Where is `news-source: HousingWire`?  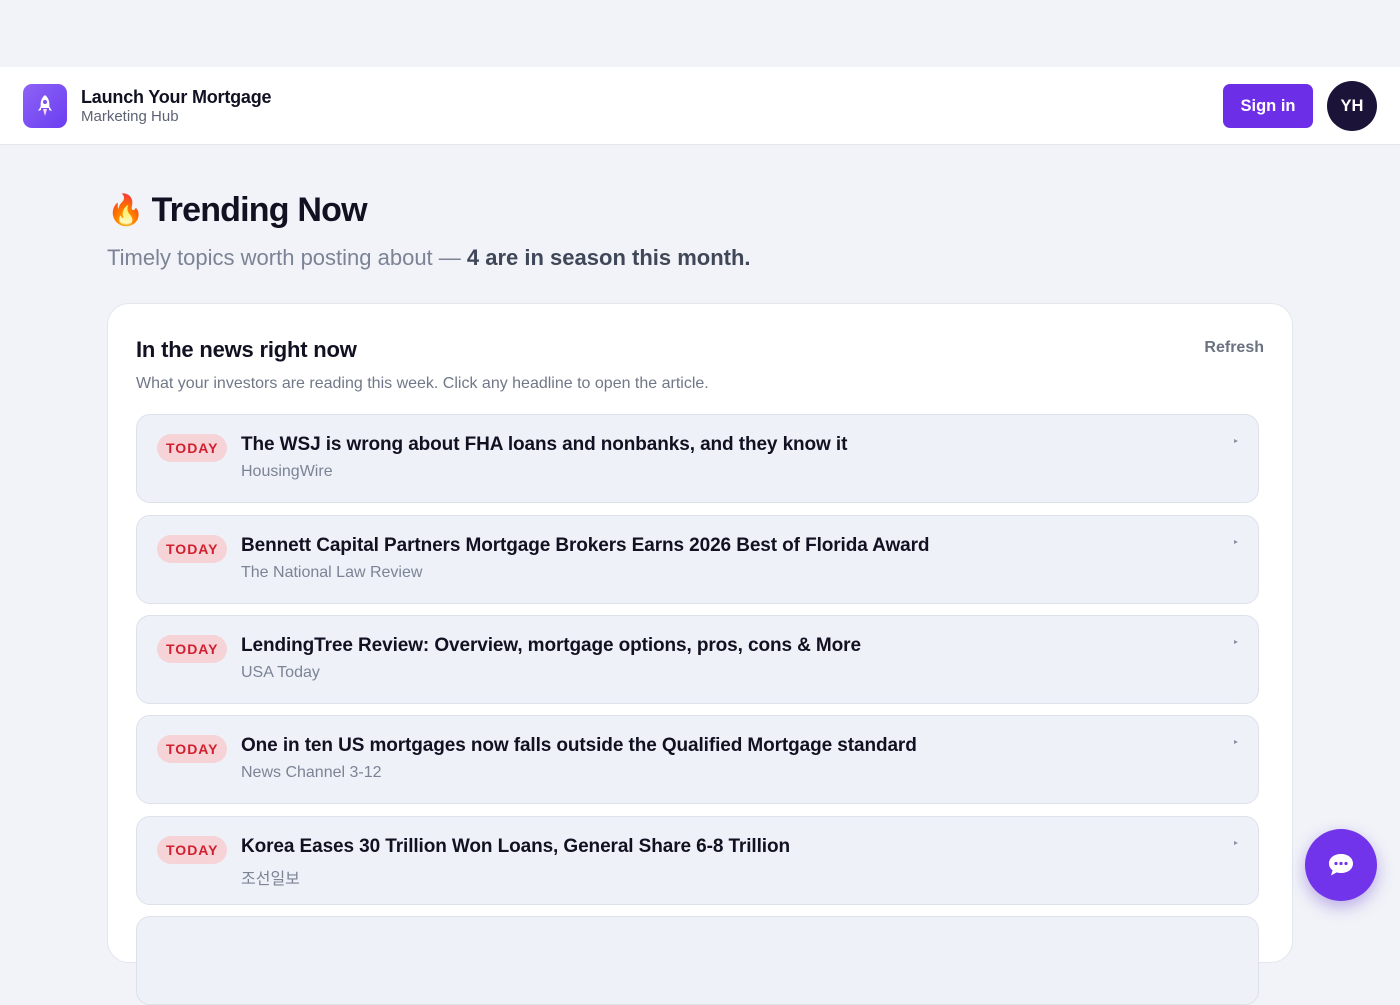
news-source: HousingWire is located at coordinates (287, 471).